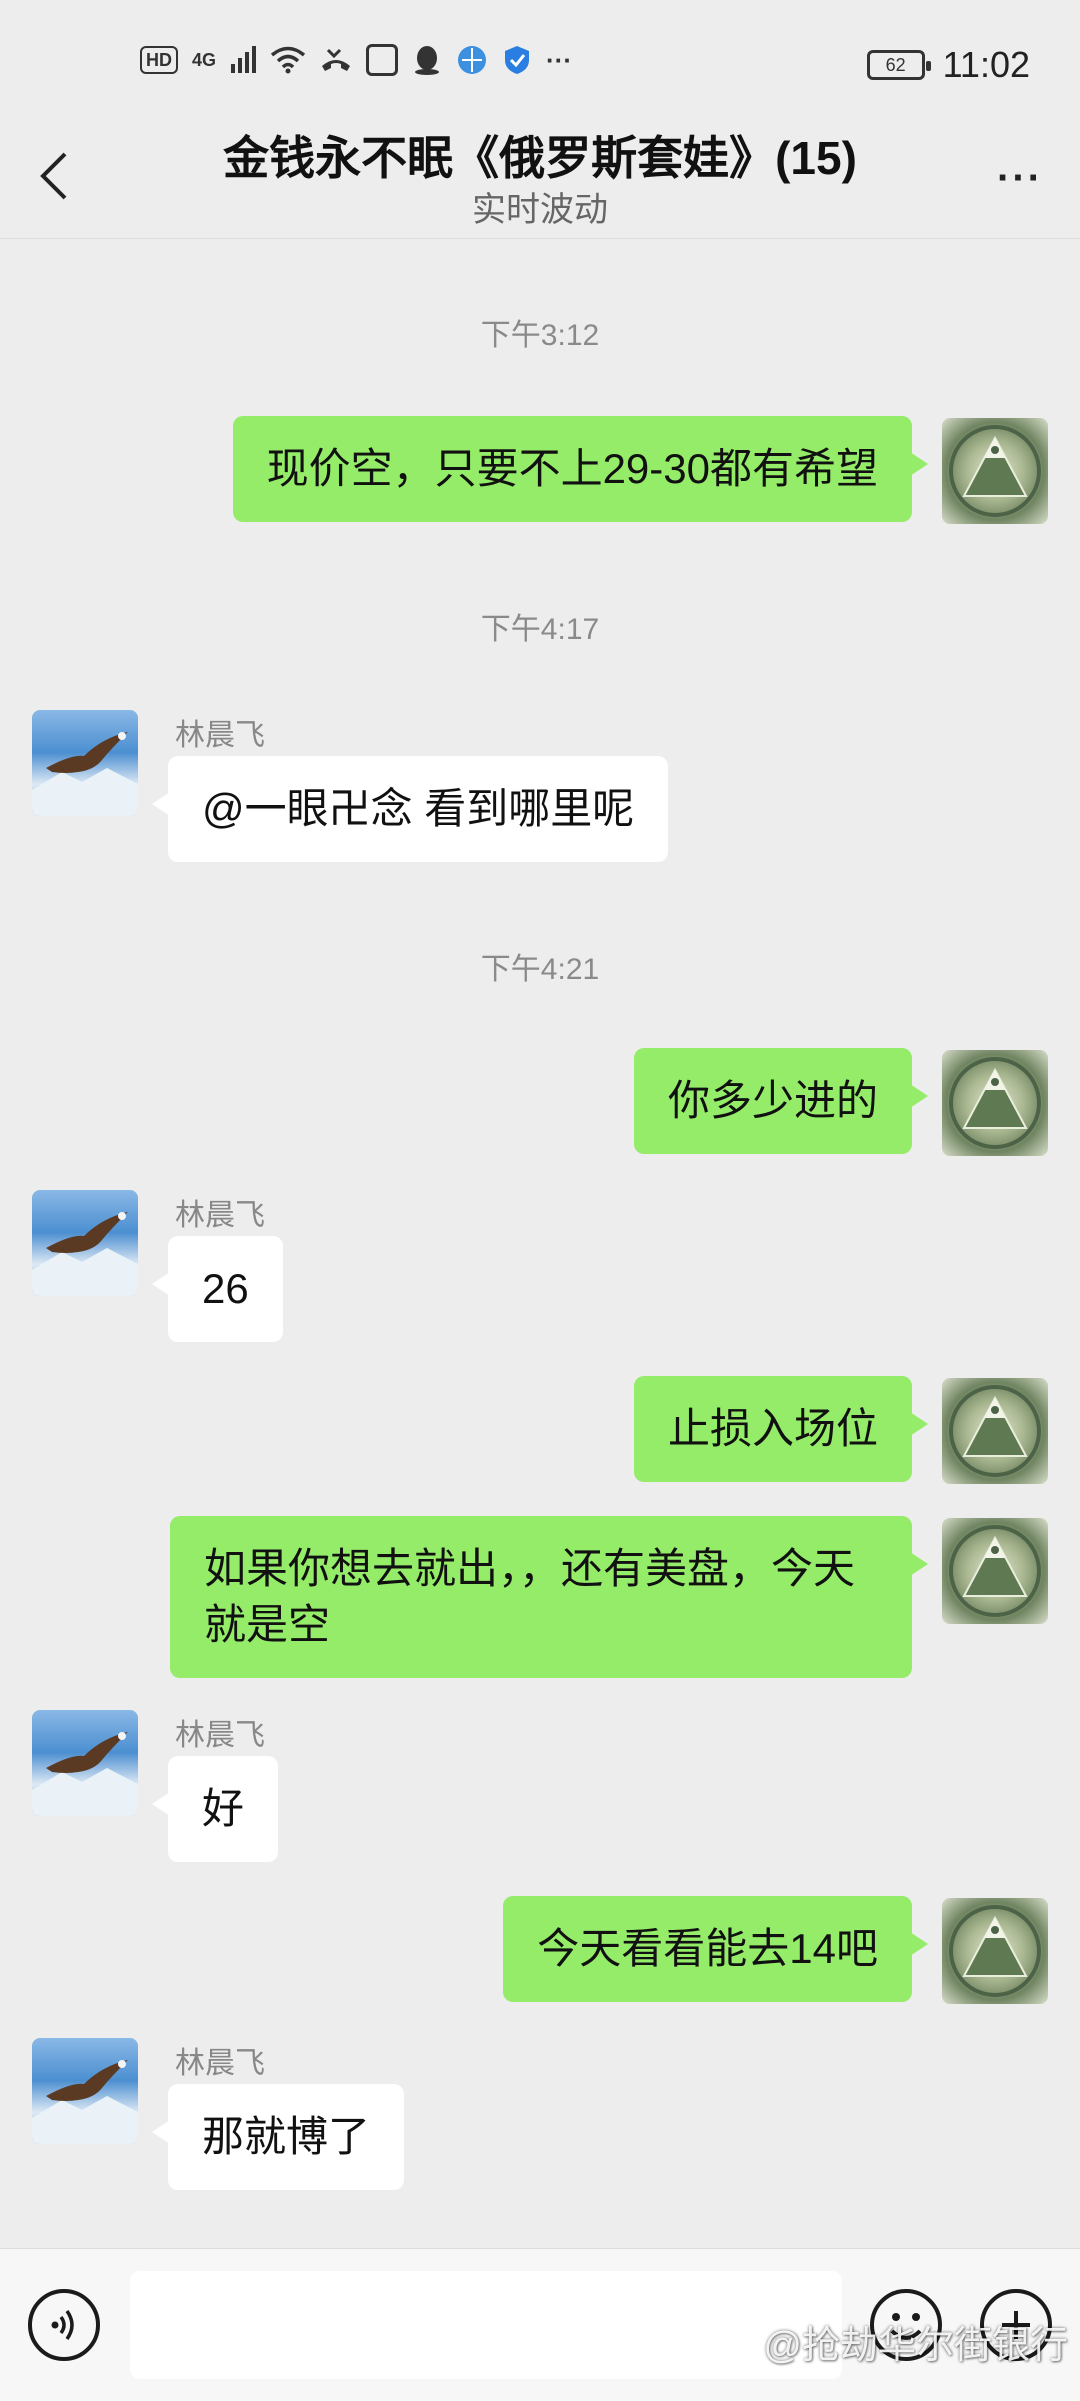 Image resolution: width=1080 pixels, height=2401 pixels. I want to click on status-icons-right: 62 11:02, so click(948, 65).